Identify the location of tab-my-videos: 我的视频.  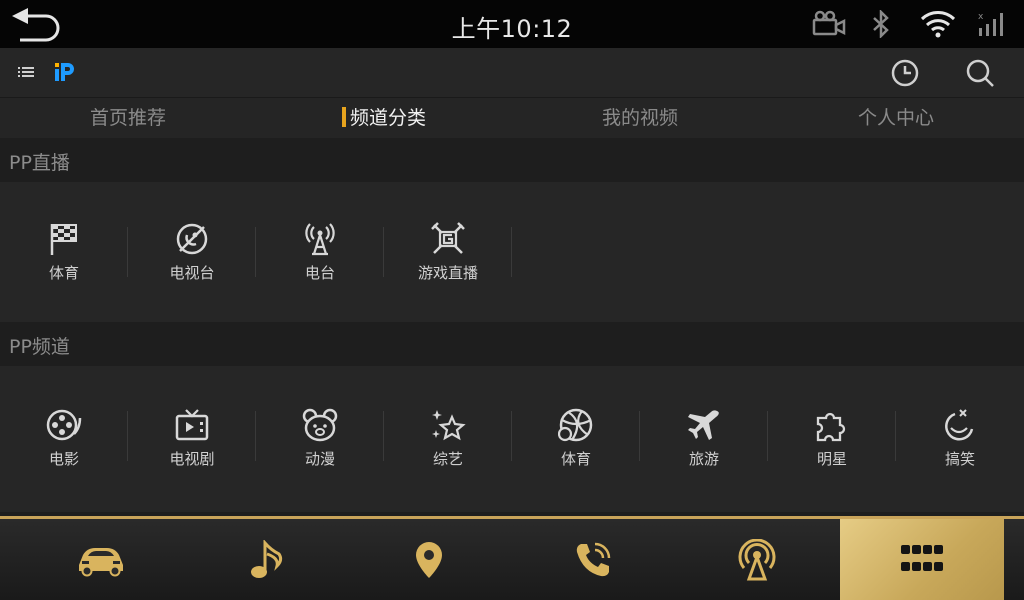
(640, 118).